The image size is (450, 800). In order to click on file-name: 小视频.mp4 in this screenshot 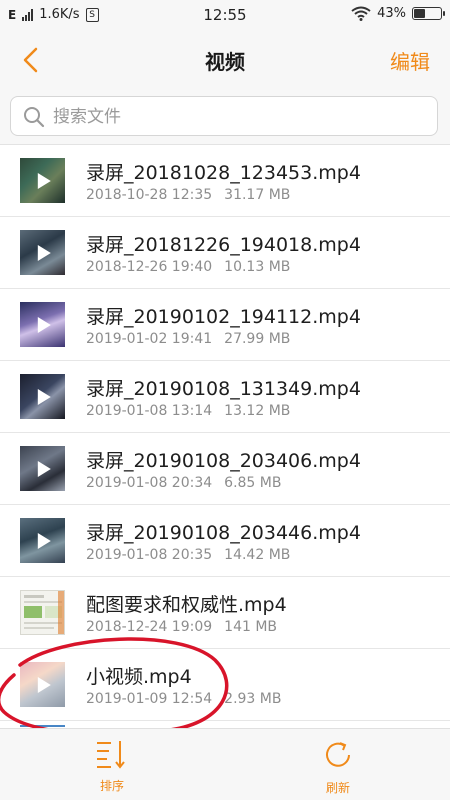, I will do `click(139, 677)`.